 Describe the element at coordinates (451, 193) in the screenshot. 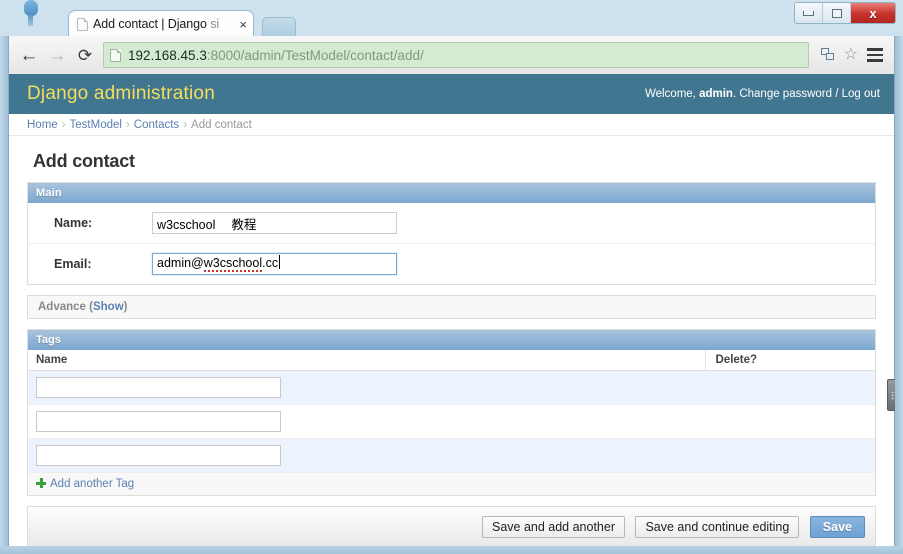

I see `fieldset-main-legend: Main` at that location.